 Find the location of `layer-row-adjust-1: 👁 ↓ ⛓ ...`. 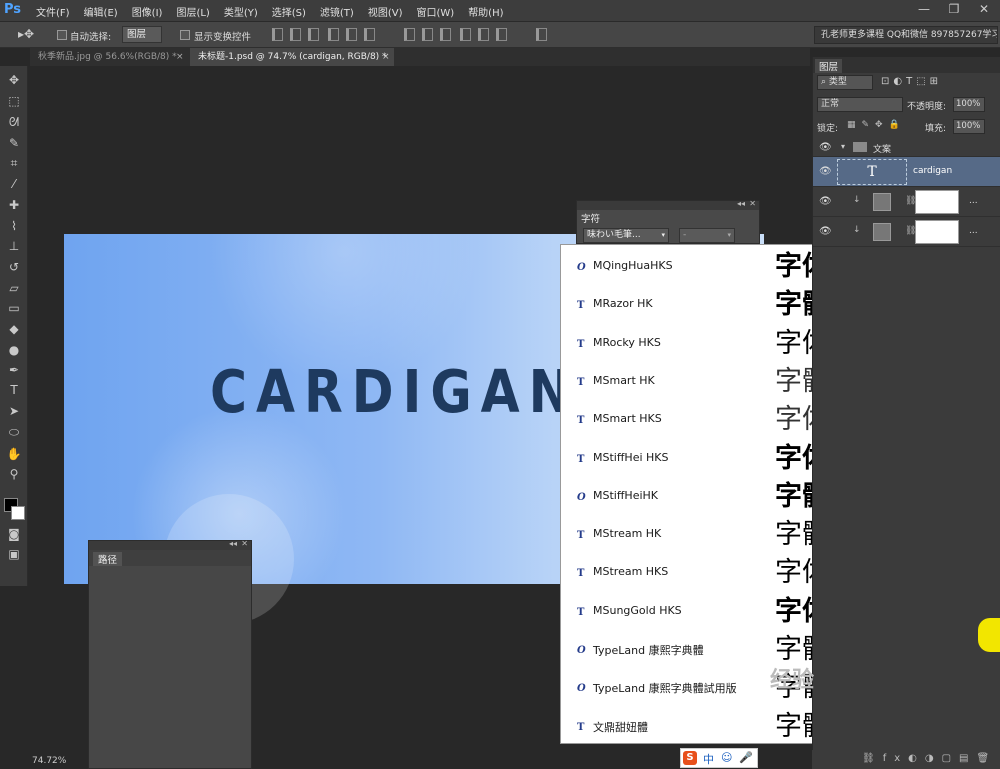

layer-row-adjust-1: 👁 ↓ ⛓ ... is located at coordinates (906, 202).